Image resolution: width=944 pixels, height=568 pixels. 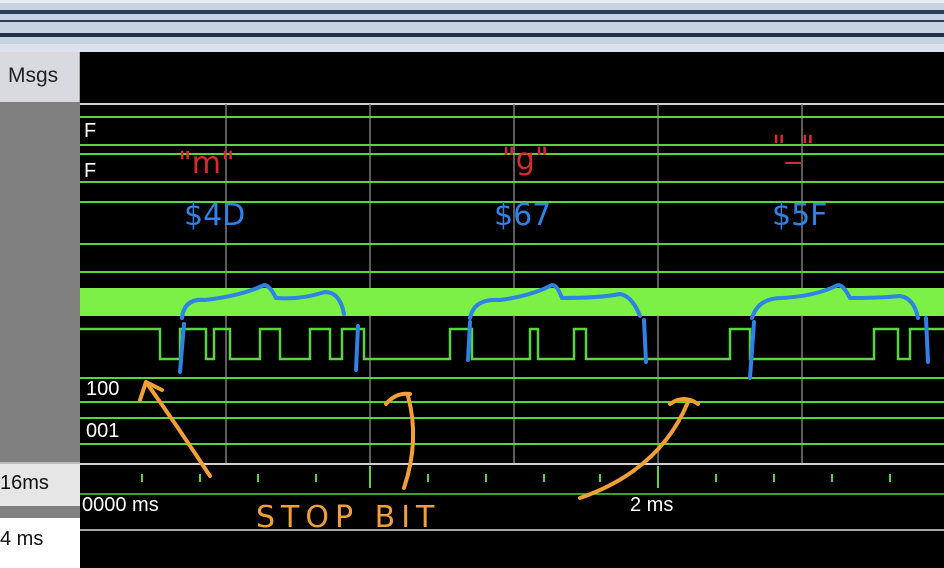 I want to click on row1-value: F, so click(x=90, y=131).